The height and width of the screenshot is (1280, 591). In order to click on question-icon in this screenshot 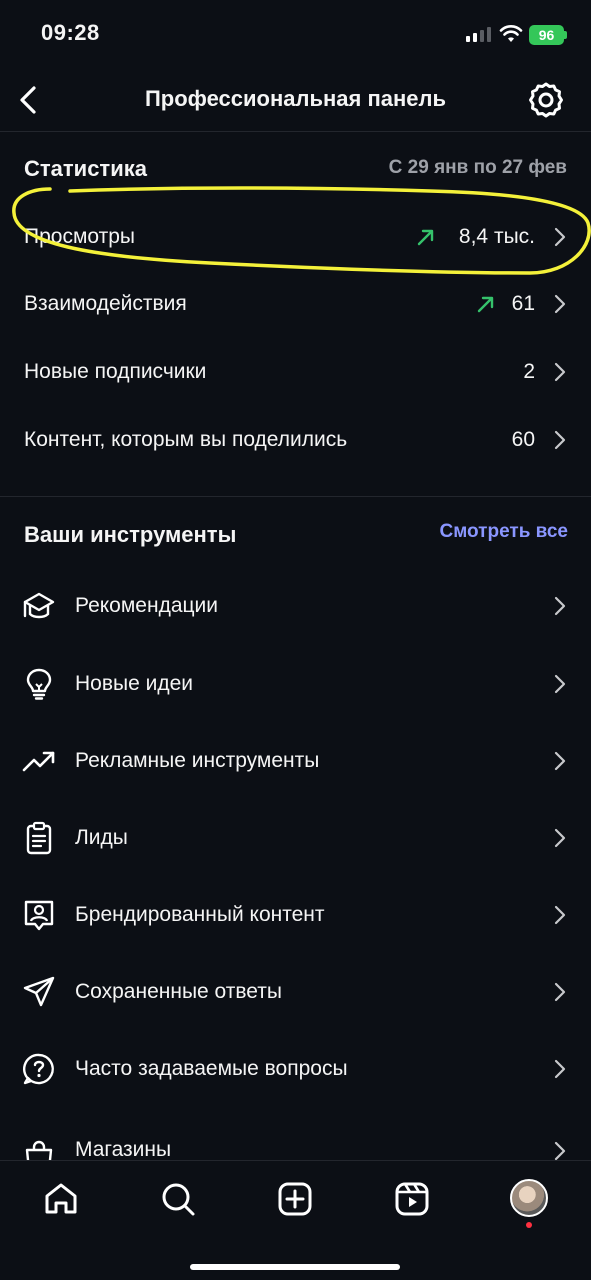, I will do `click(38, 1069)`.